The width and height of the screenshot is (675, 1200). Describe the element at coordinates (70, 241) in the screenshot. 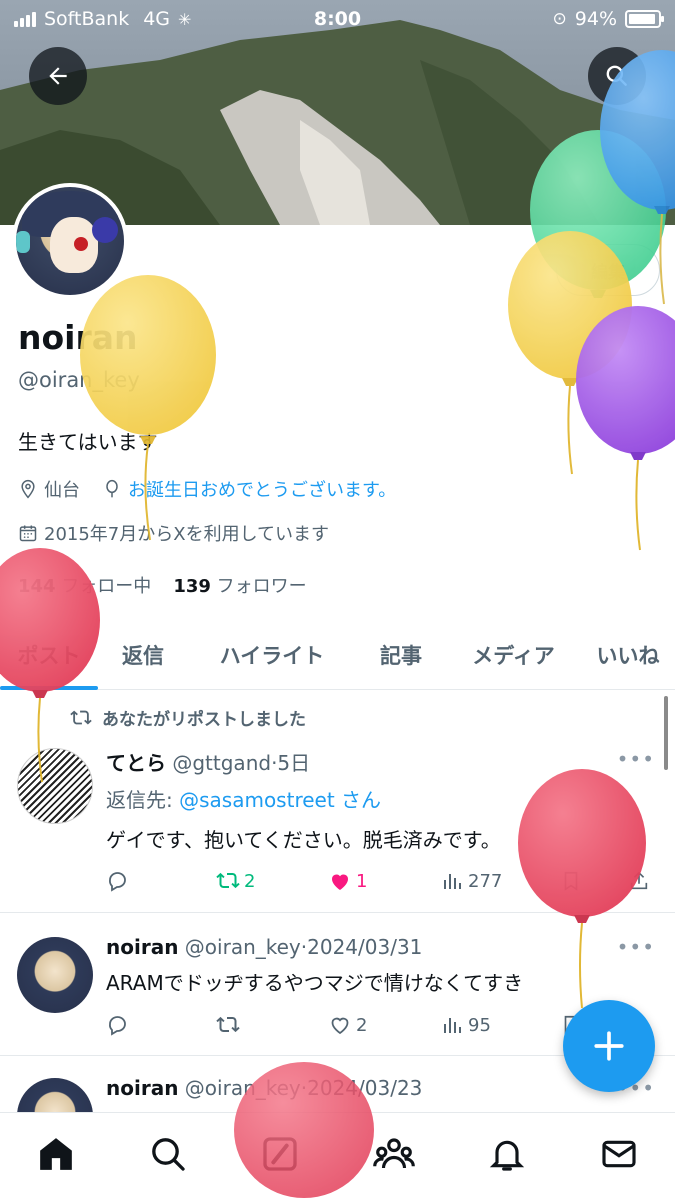

I see `profile-avatar` at that location.